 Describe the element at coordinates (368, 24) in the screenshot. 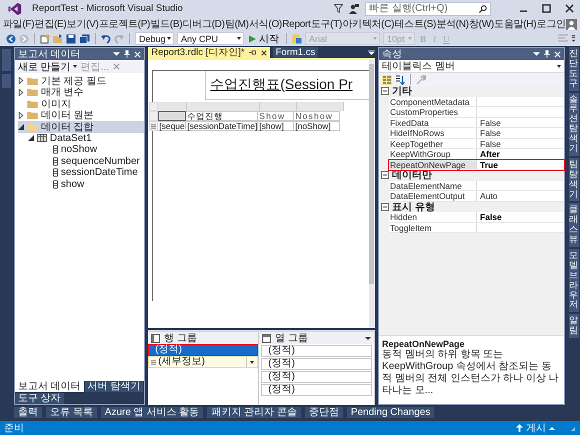

I see `menu-item: 아키텍처(C)` at that location.